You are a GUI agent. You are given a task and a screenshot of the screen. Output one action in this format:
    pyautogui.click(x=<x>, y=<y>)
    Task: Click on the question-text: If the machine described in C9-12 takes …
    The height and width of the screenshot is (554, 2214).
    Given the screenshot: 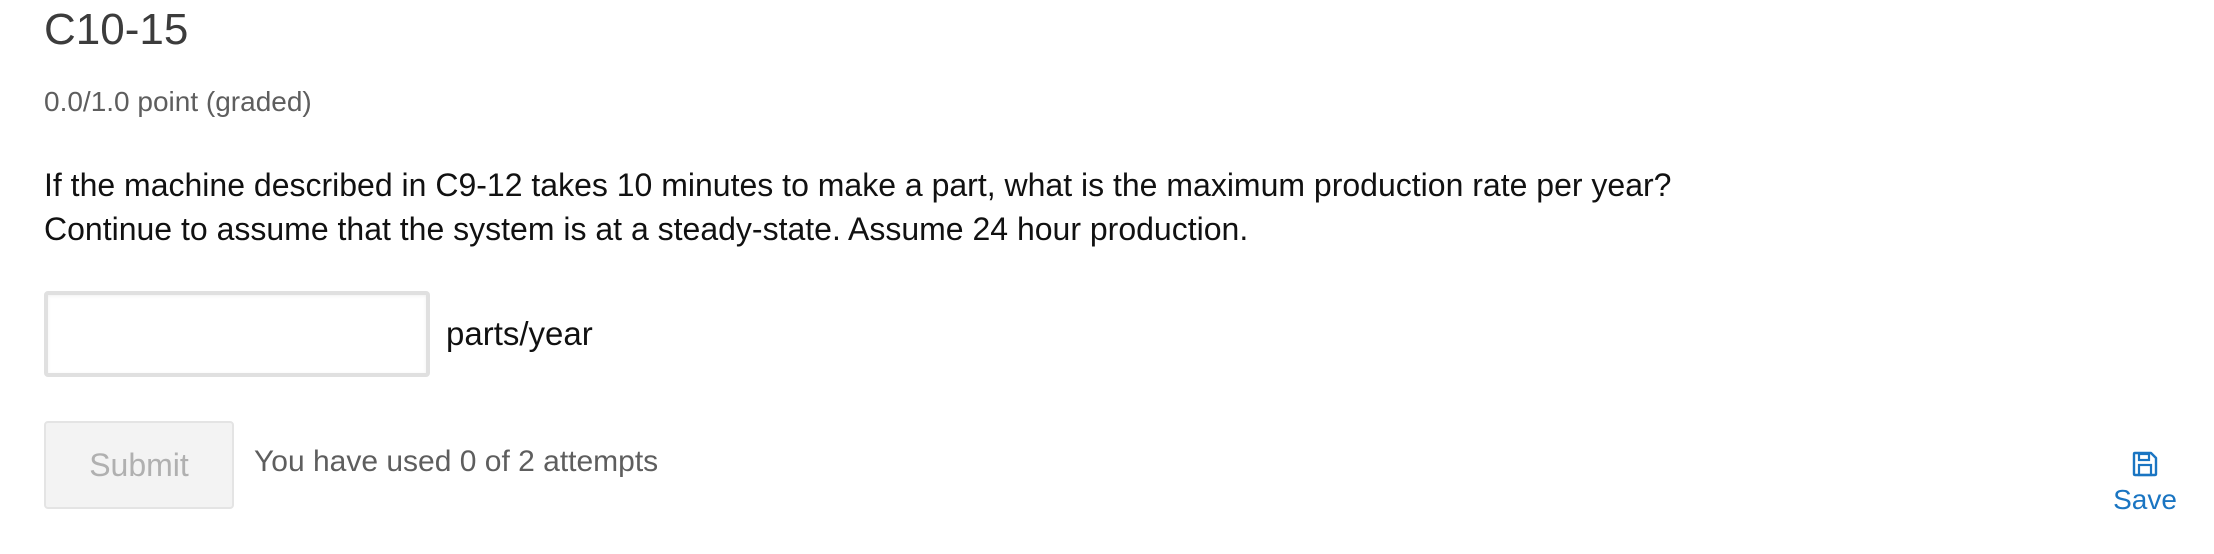 What is the action you would take?
    pyautogui.click(x=1084, y=207)
    